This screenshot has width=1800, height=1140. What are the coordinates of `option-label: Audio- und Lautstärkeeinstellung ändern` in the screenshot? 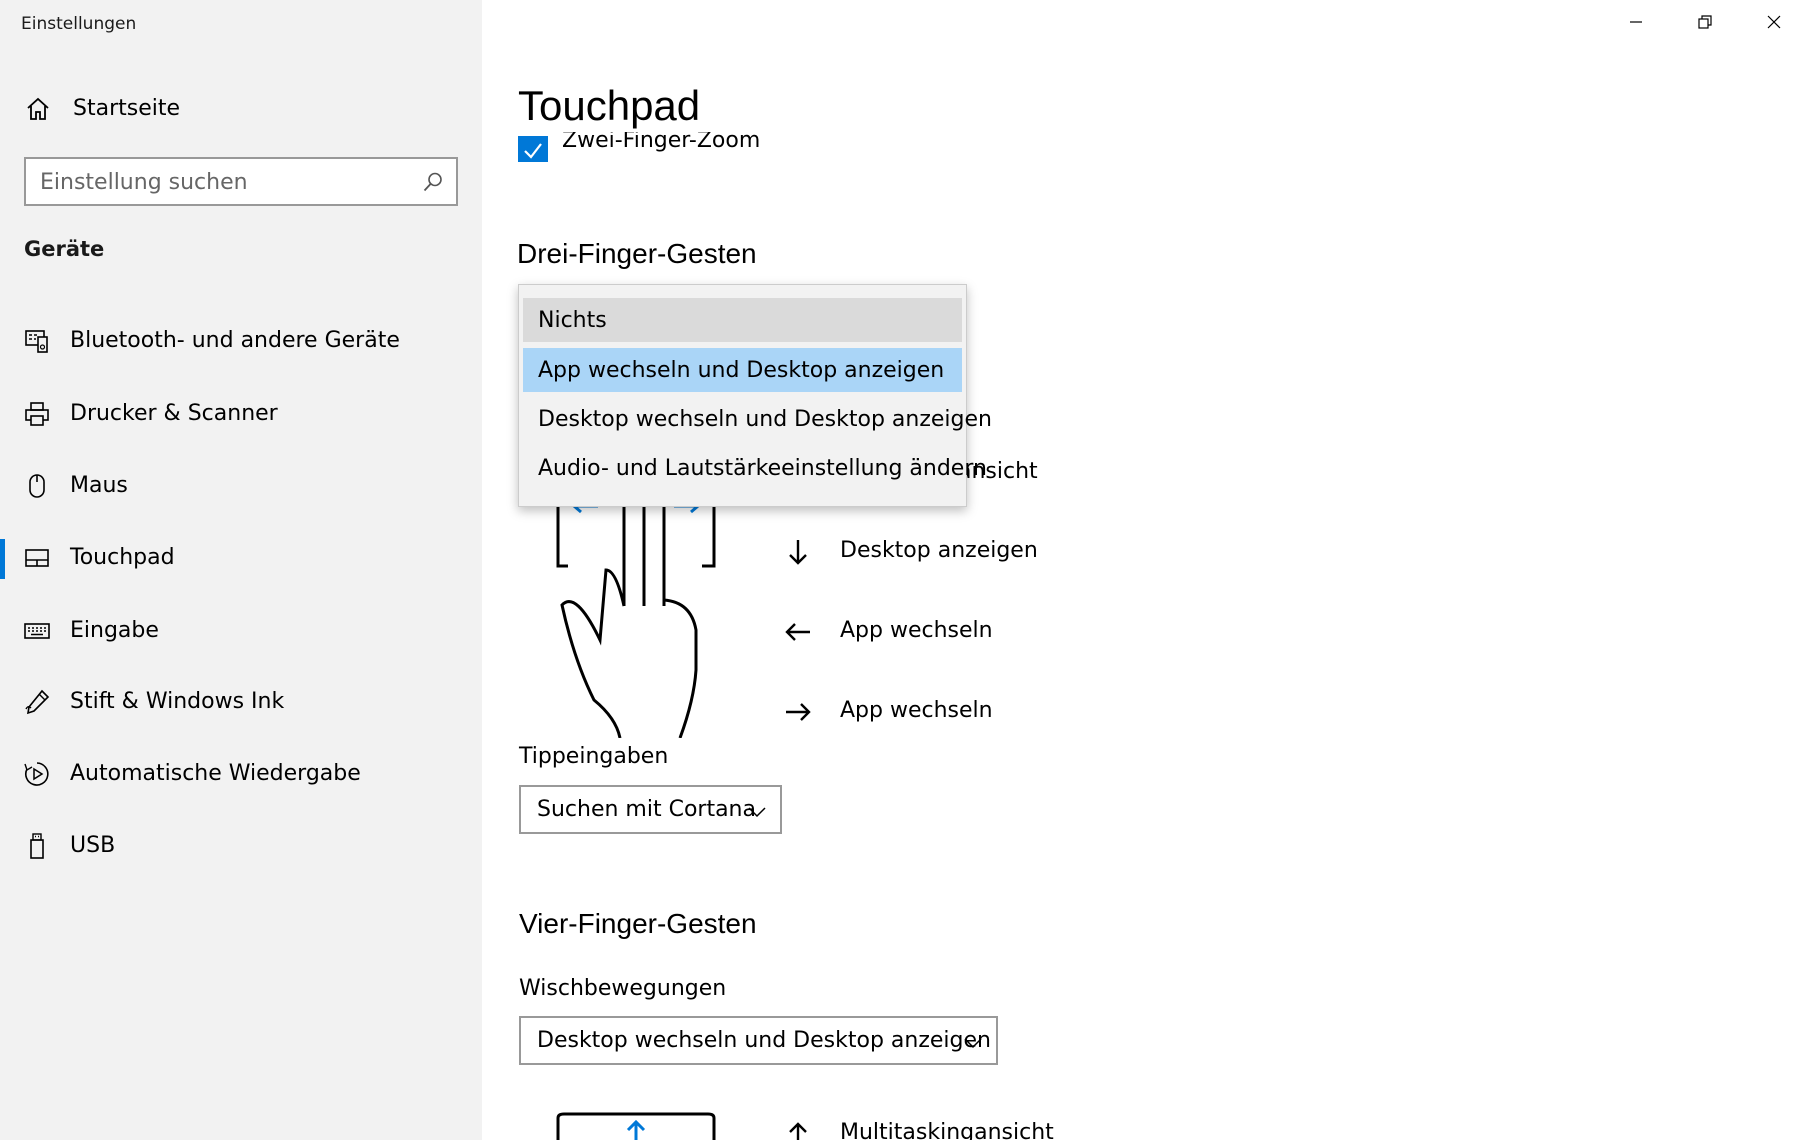 It's located at (762, 468).